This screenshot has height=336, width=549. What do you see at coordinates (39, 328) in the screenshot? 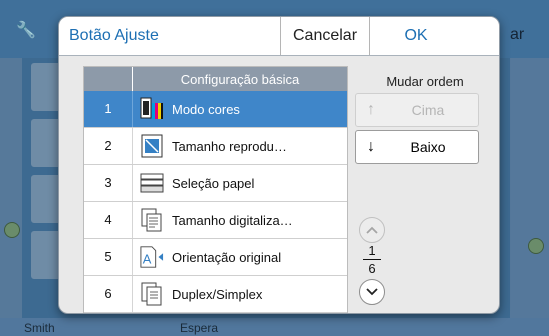
I see `user-name: Smith` at bounding box center [39, 328].